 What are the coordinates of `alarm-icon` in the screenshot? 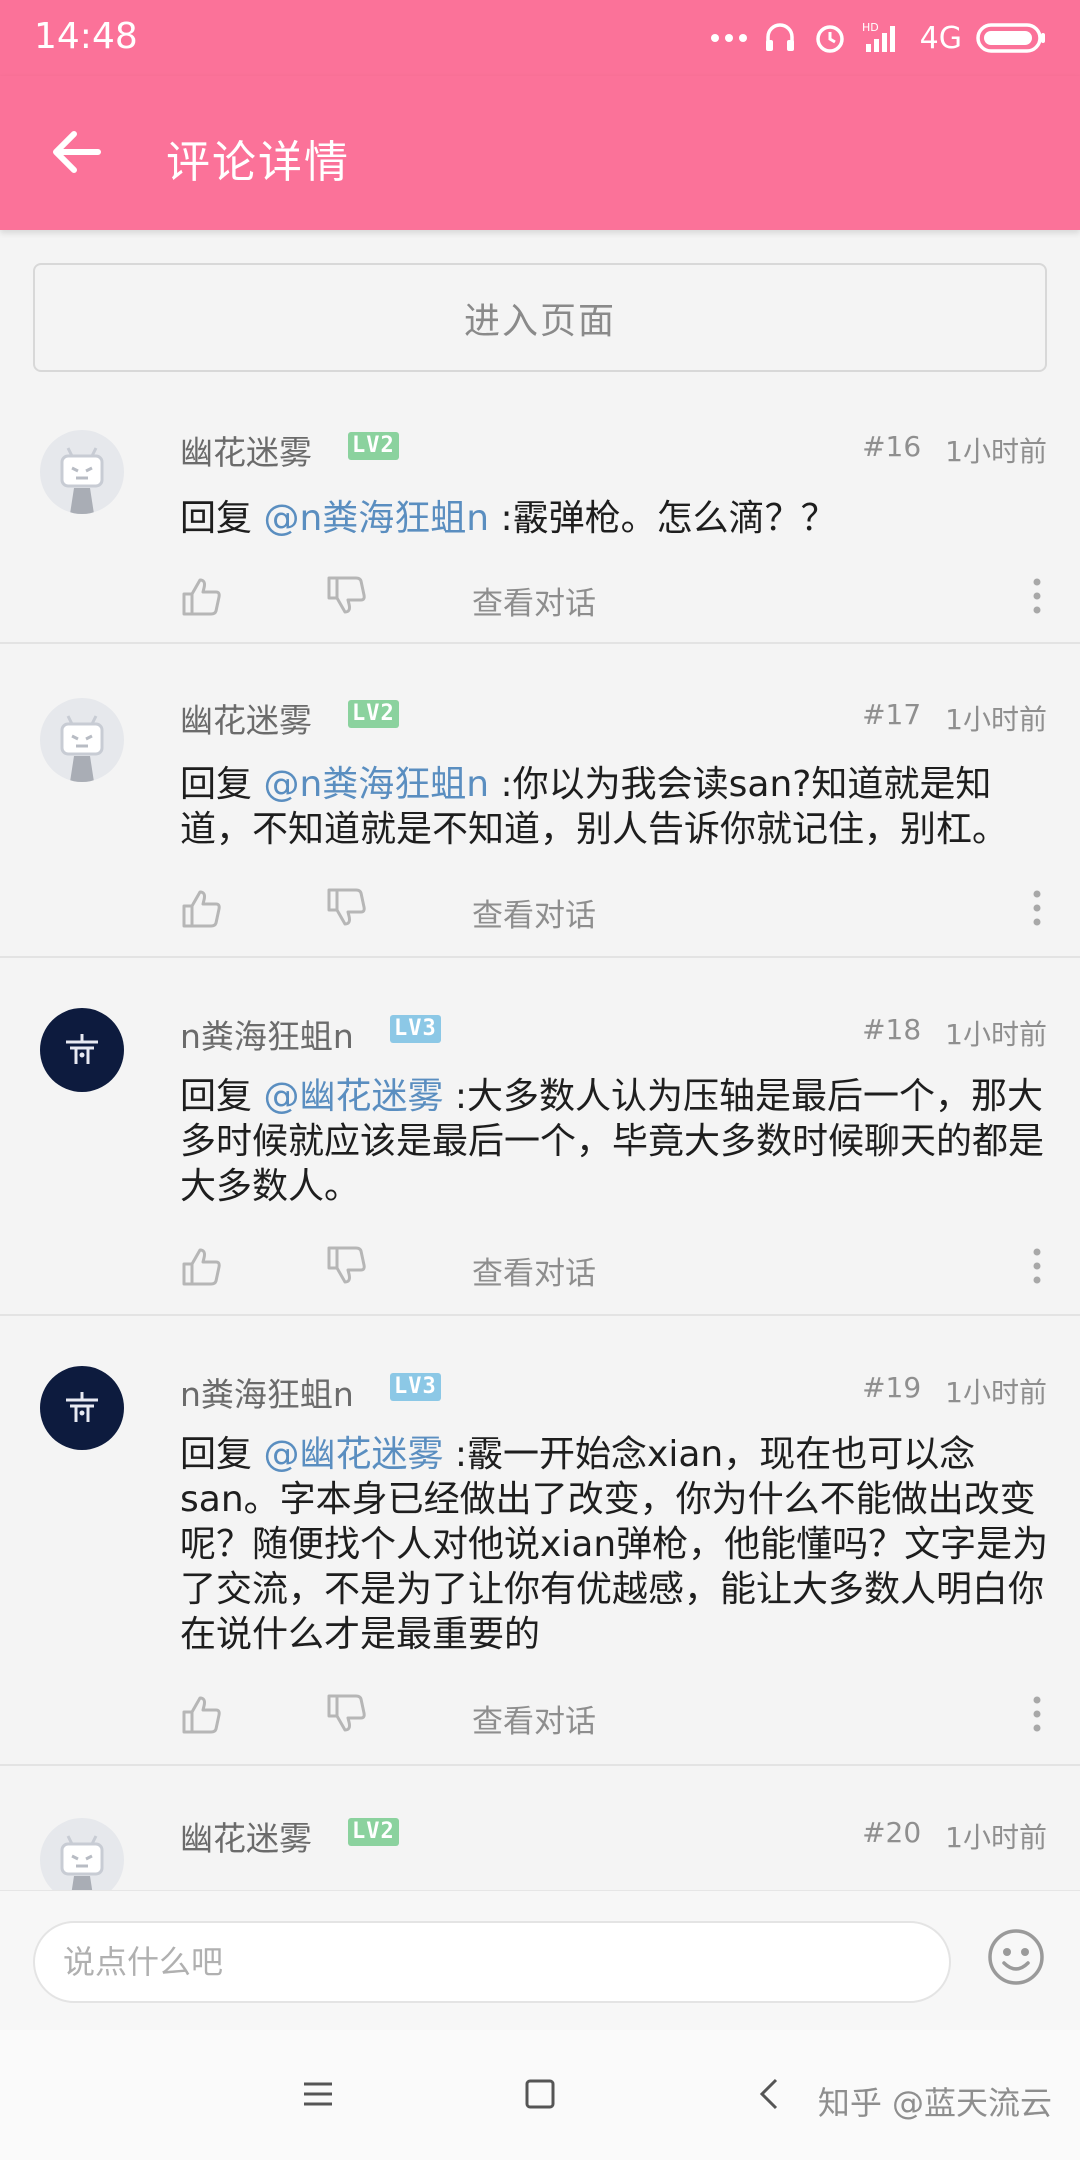 It's located at (829, 39).